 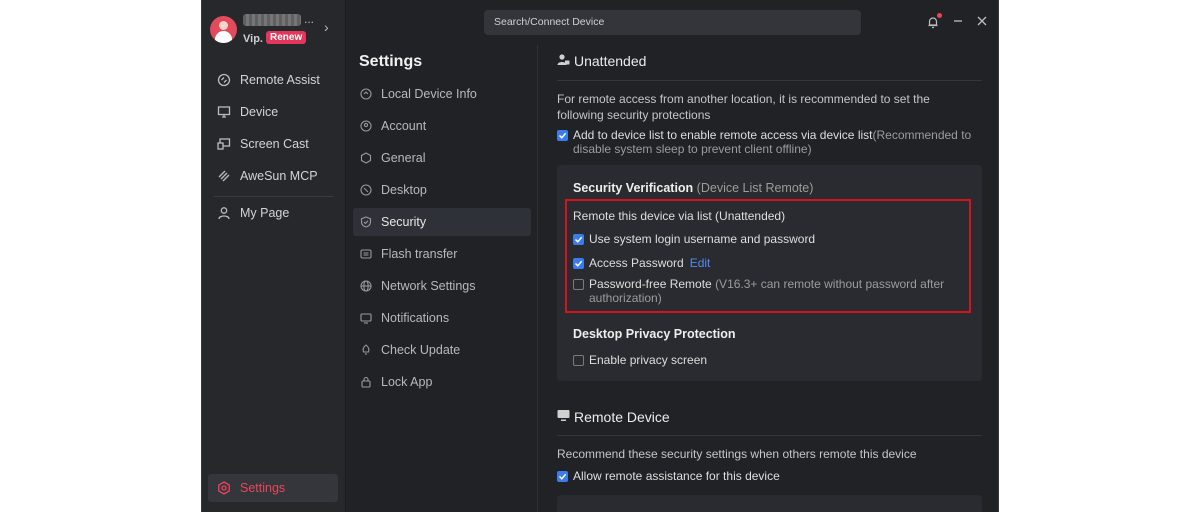 What do you see at coordinates (404, 222) in the screenshot?
I see `settings-item-label: Security` at bounding box center [404, 222].